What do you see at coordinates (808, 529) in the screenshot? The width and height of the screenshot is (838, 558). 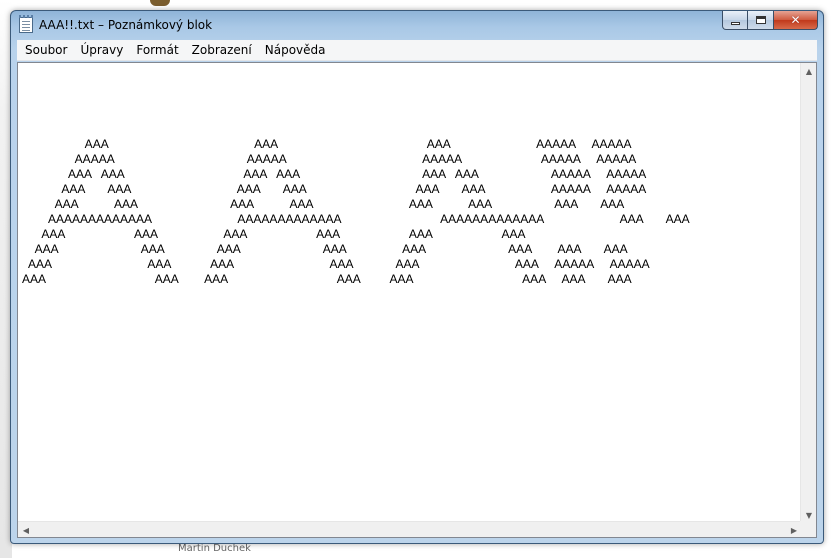 I see `scrollbar-corner` at bounding box center [808, 529].